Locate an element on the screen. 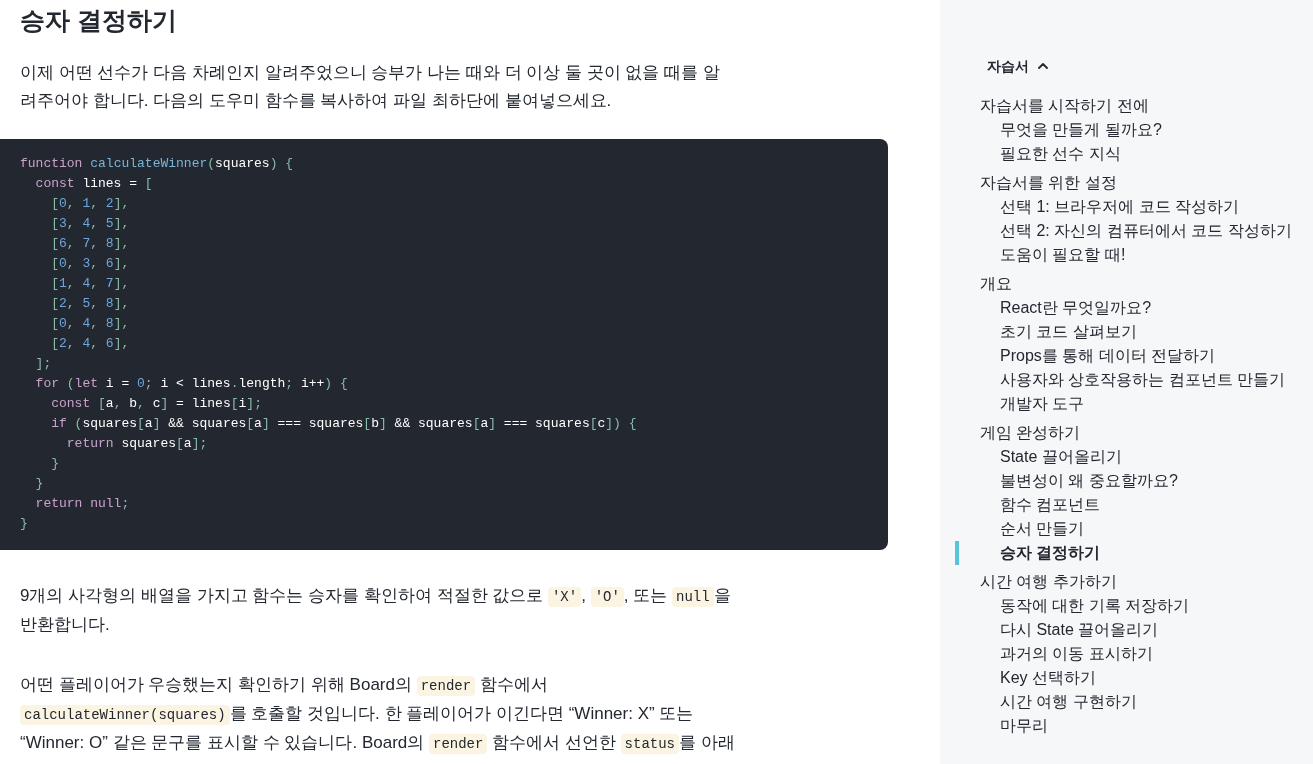  sidebar-item: 자습서를 시작하기 전에 is located at coordinates (1064, 106).